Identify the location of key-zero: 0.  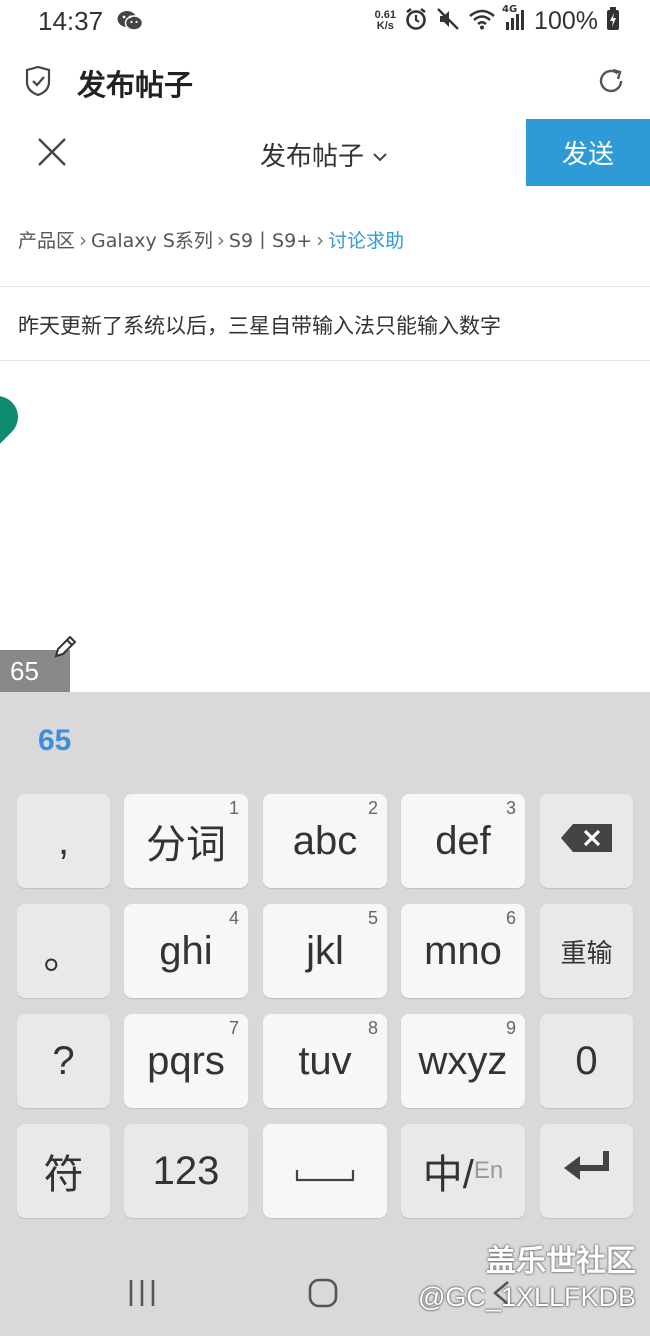
(586, 1061).